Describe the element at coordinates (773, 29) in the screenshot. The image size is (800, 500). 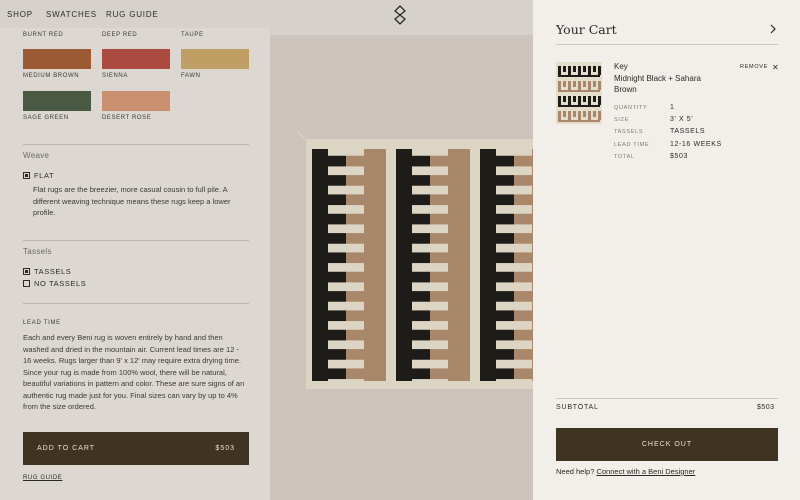
I see `chevron-right-icon` at that location.